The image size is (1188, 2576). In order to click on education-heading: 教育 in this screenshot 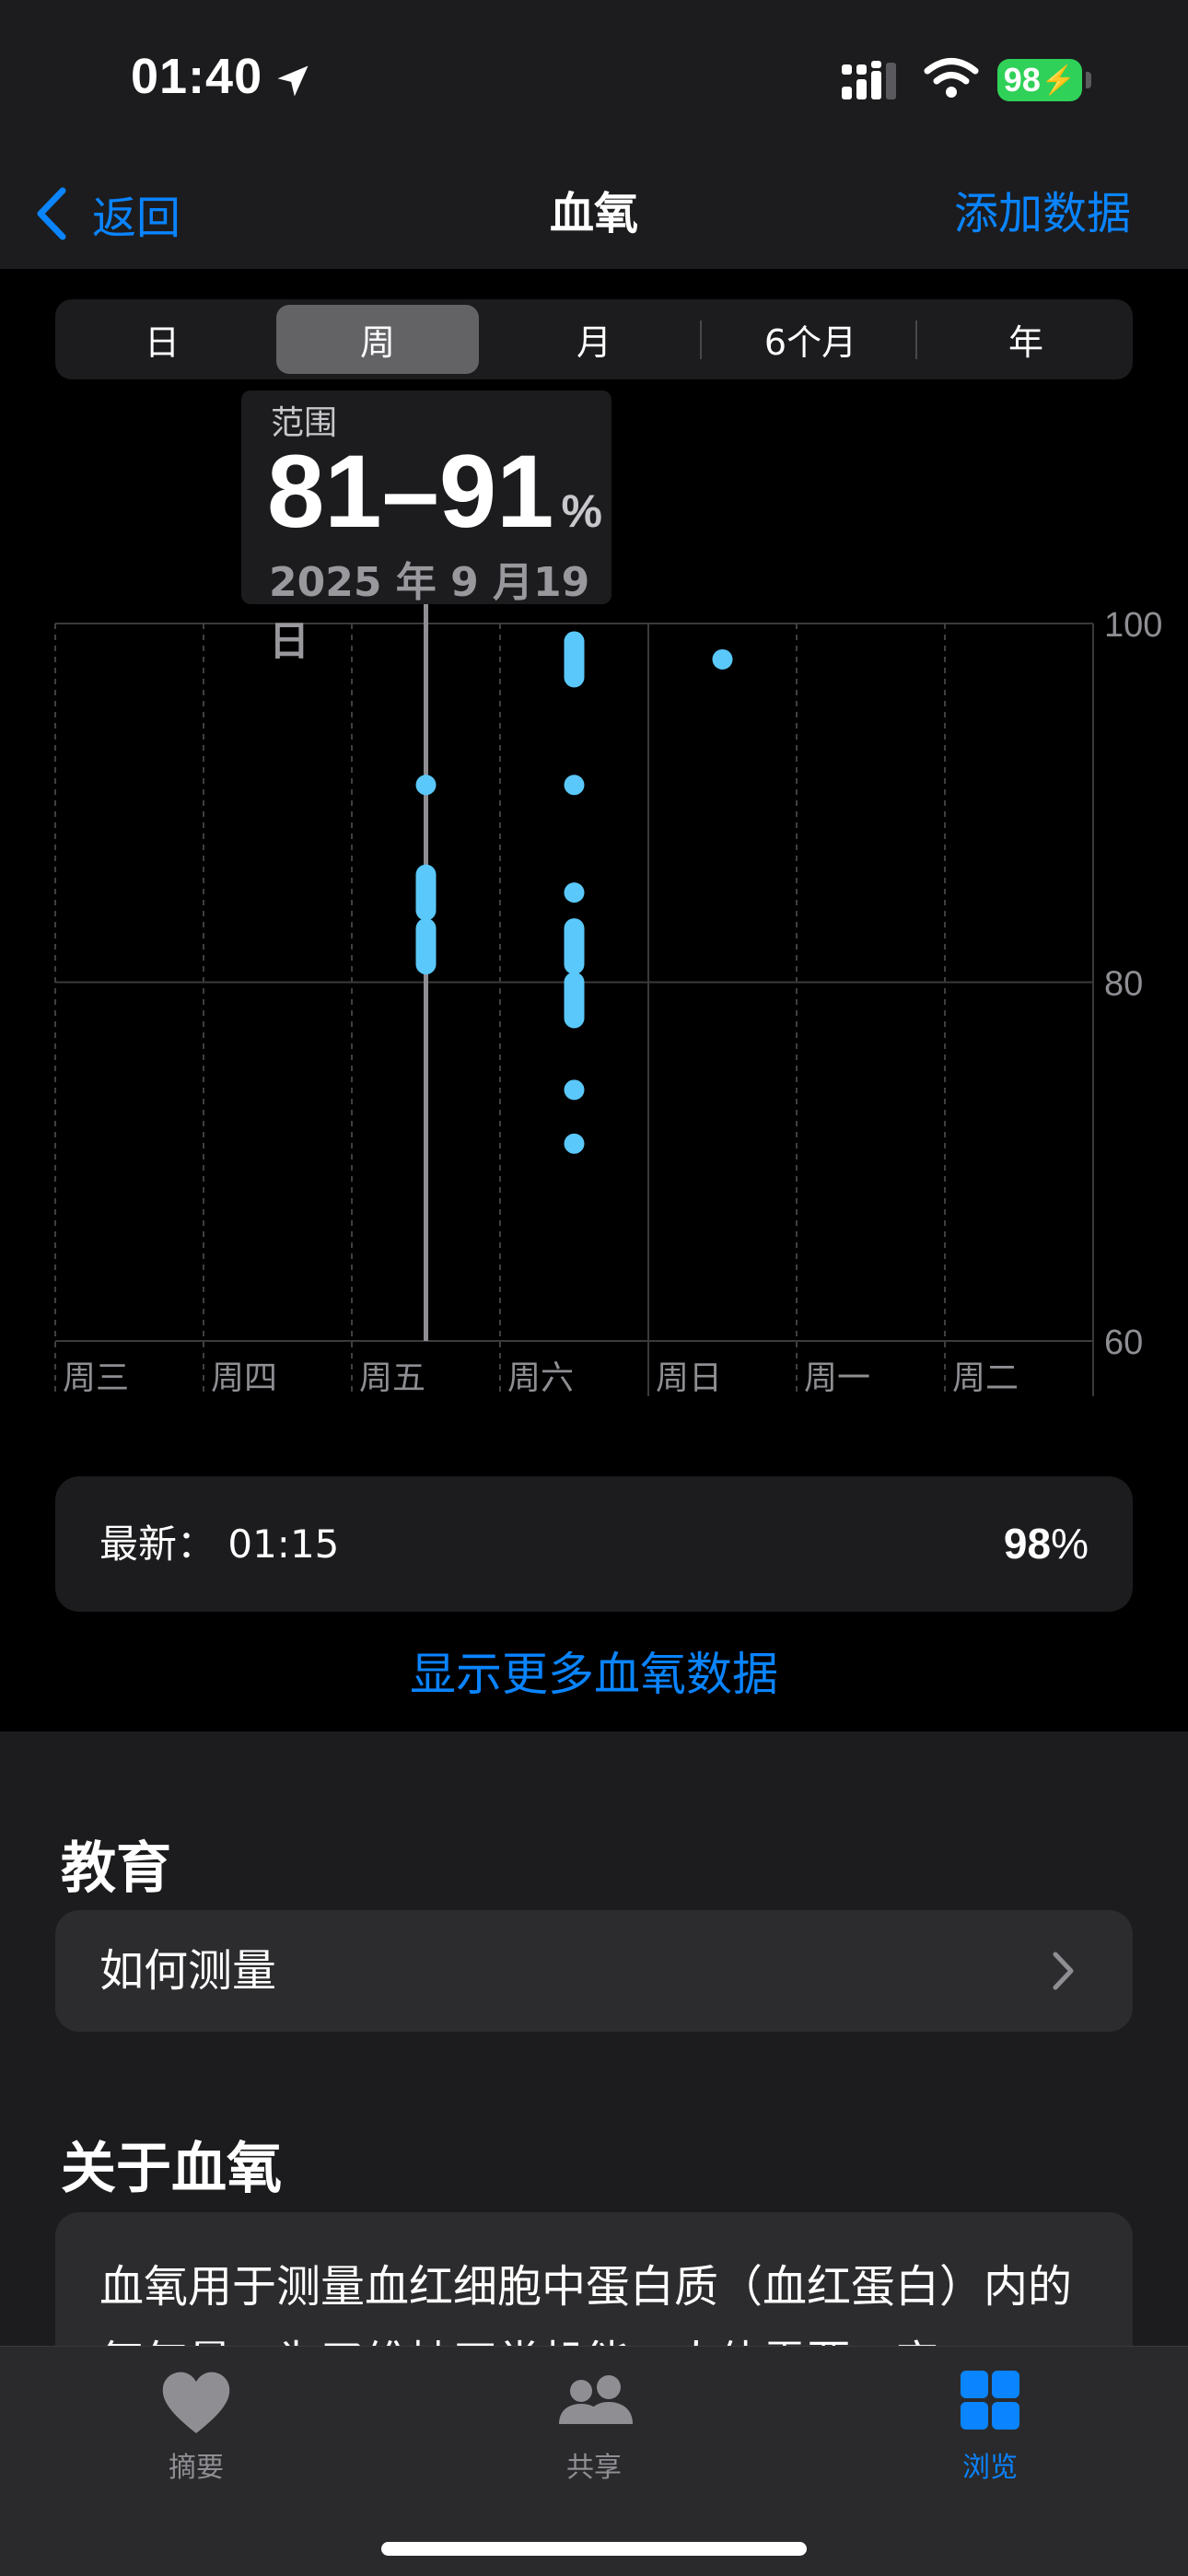, I will do `click(116, 1868)`.